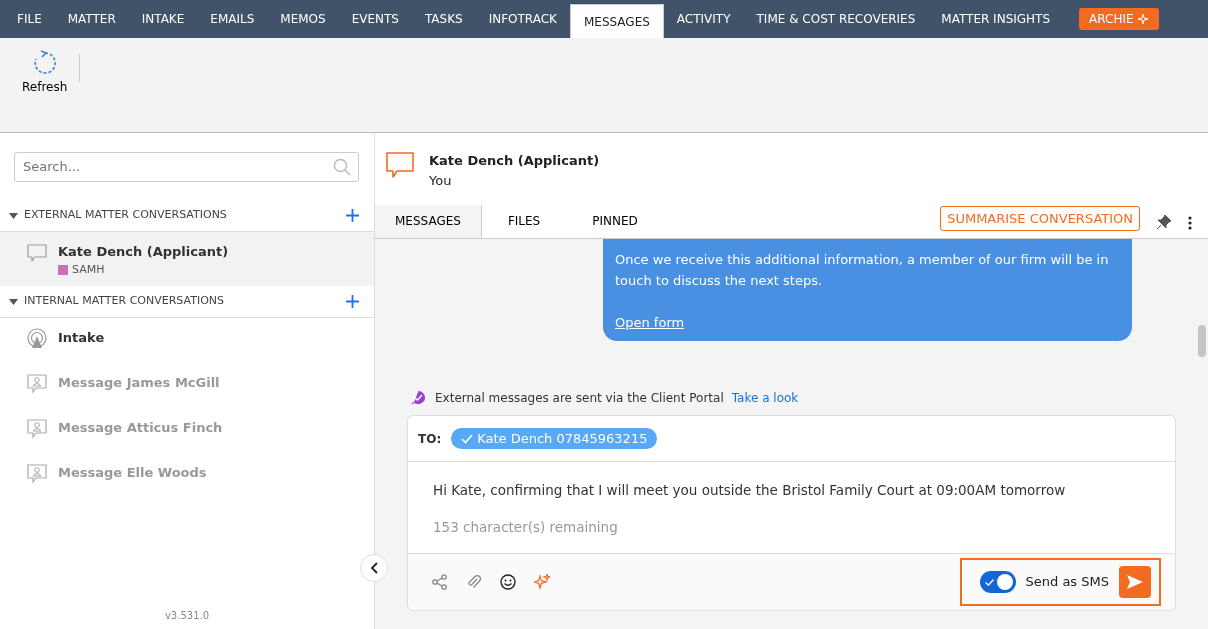 Image resolution: width=1208 pixels, height=629 pixels. Describe the element at coordinates (1202, 341) in the screenshot. I see `scrollbar-thumb` at that location.